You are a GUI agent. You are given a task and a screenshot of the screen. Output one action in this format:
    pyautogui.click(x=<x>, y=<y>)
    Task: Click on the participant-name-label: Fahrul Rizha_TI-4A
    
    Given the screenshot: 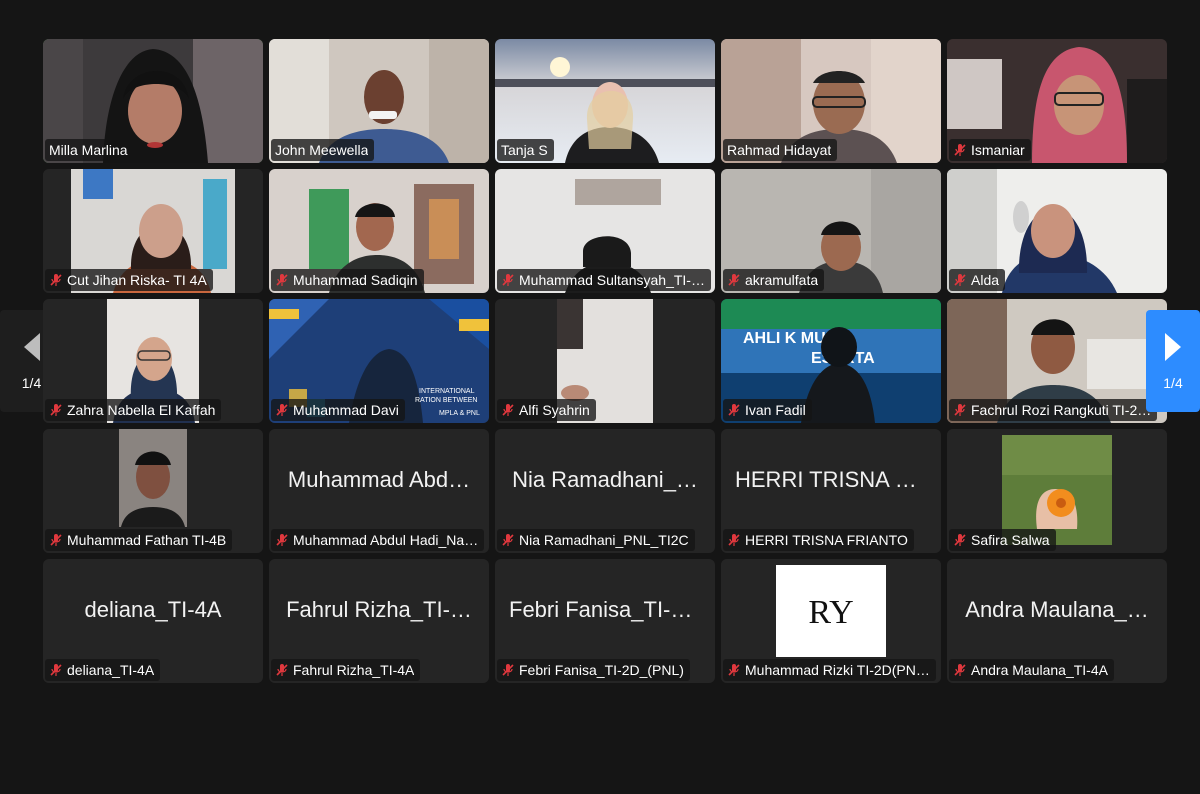 What is the action you would take?
    pyautogui.click(x=346, y=670)
    